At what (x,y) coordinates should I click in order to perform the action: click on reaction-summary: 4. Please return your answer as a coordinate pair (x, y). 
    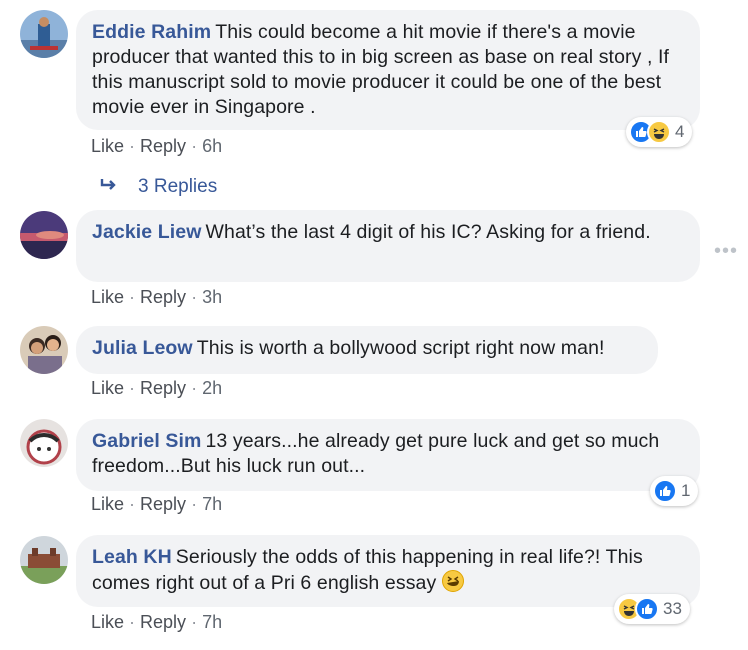
    Looking at the image, I should click on (659, 132).